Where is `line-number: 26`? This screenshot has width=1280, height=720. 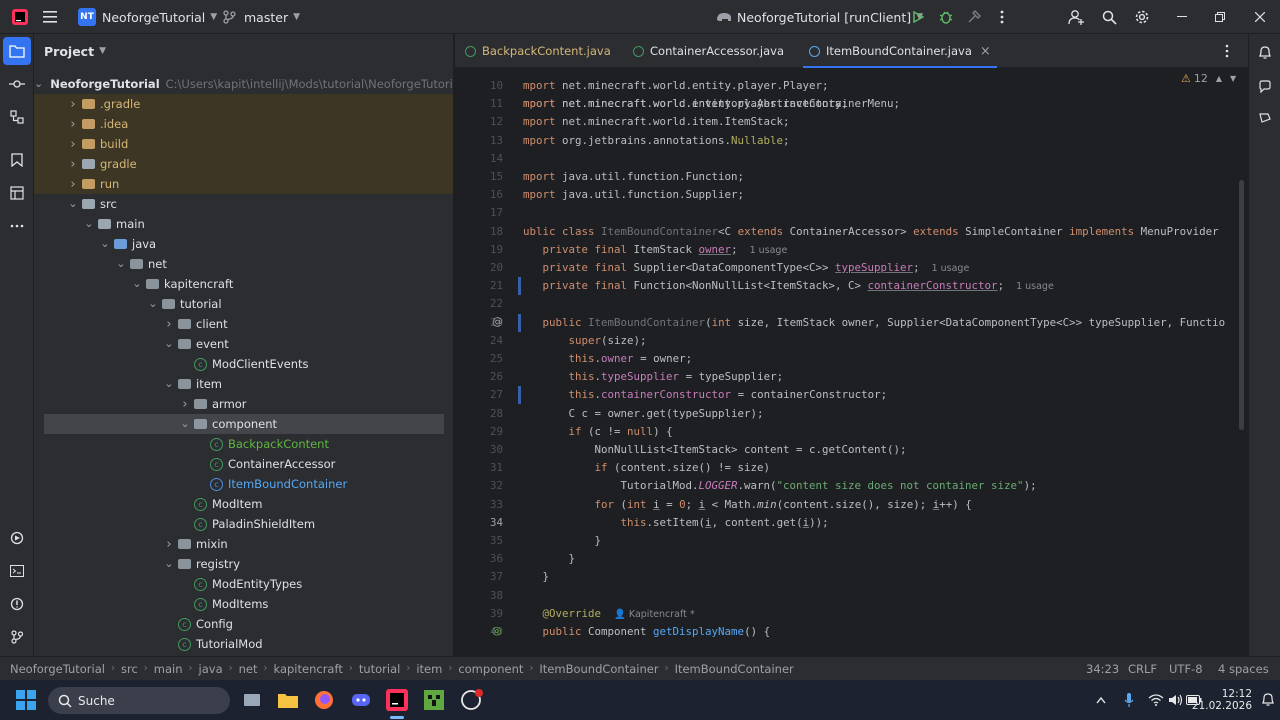 line-number: 26 is located at coordinates (479, 377).